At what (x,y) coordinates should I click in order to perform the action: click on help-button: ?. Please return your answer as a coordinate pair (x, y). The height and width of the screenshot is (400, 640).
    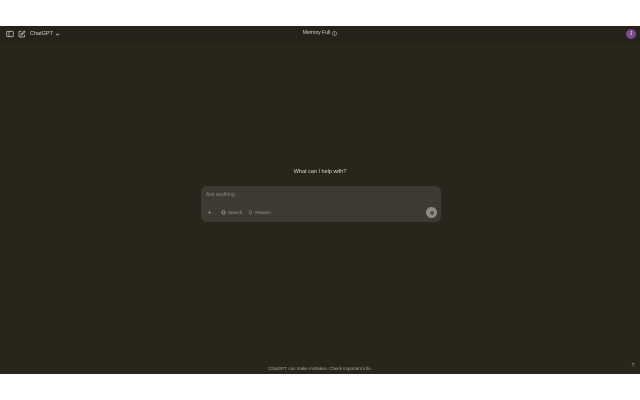
    Looking at the image, I should click on (633, 367).